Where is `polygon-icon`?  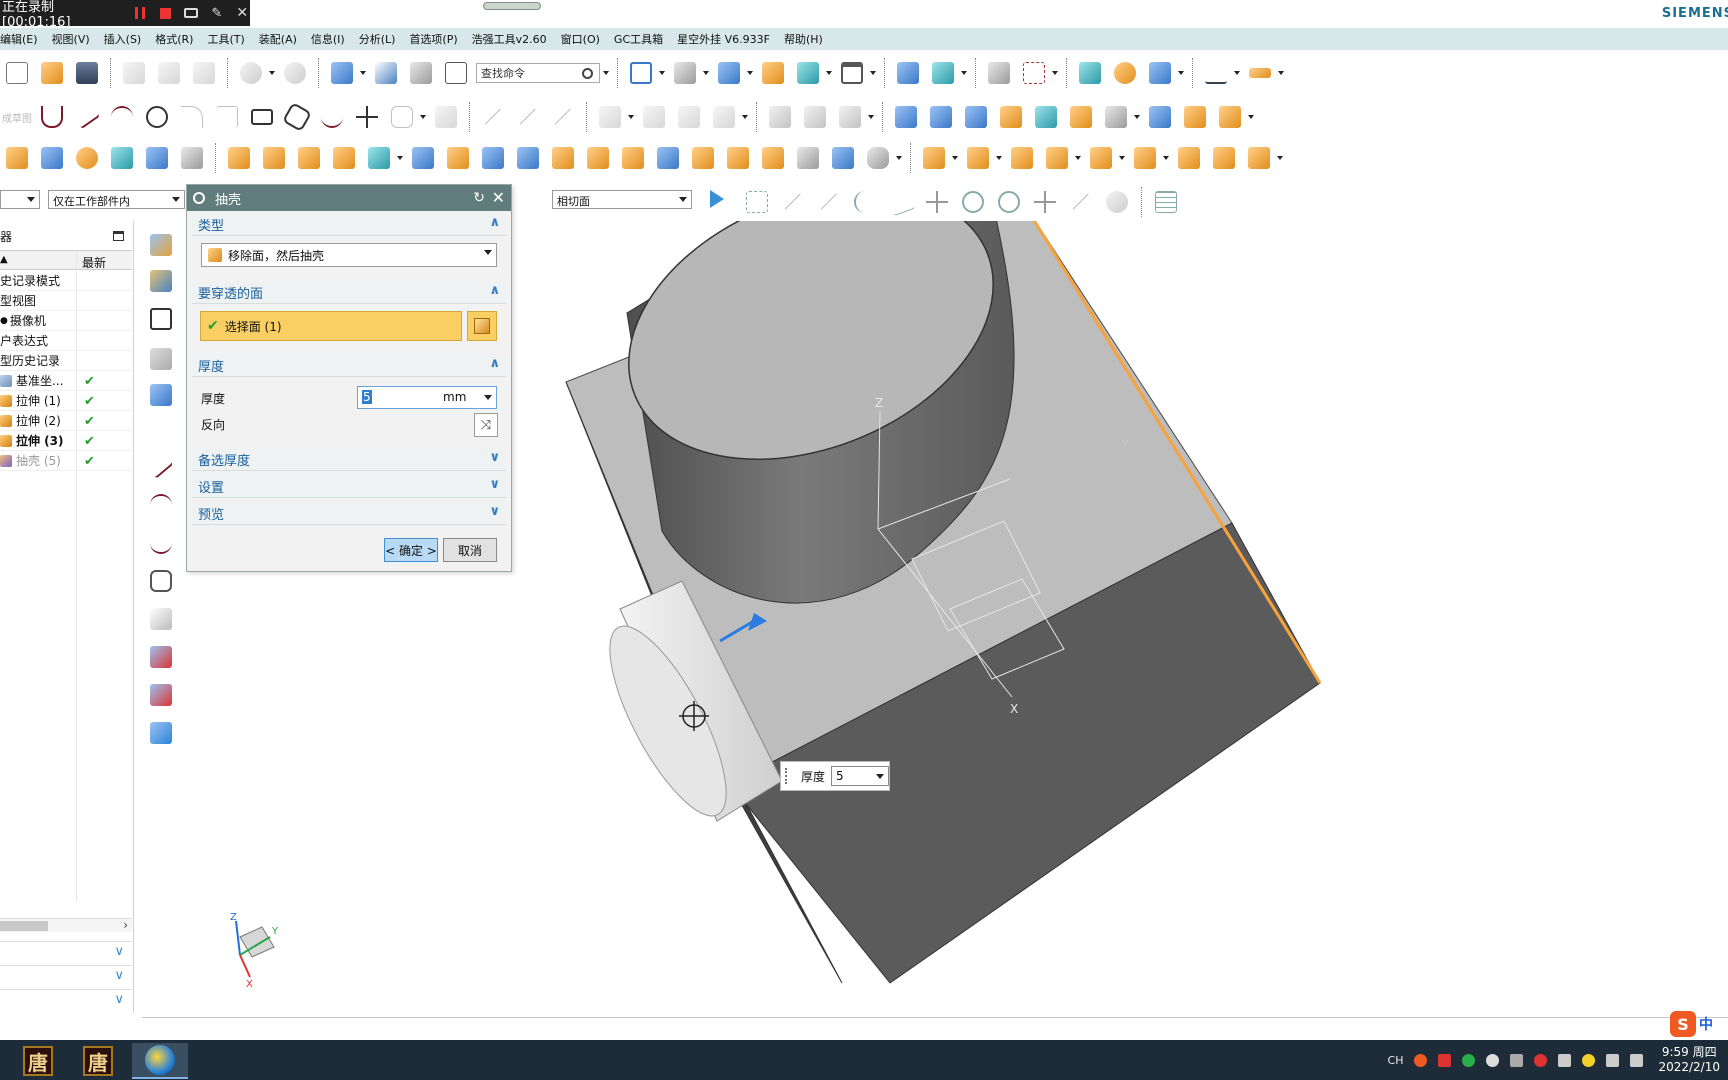 polygon-icon is located at coordinates (297, 117).